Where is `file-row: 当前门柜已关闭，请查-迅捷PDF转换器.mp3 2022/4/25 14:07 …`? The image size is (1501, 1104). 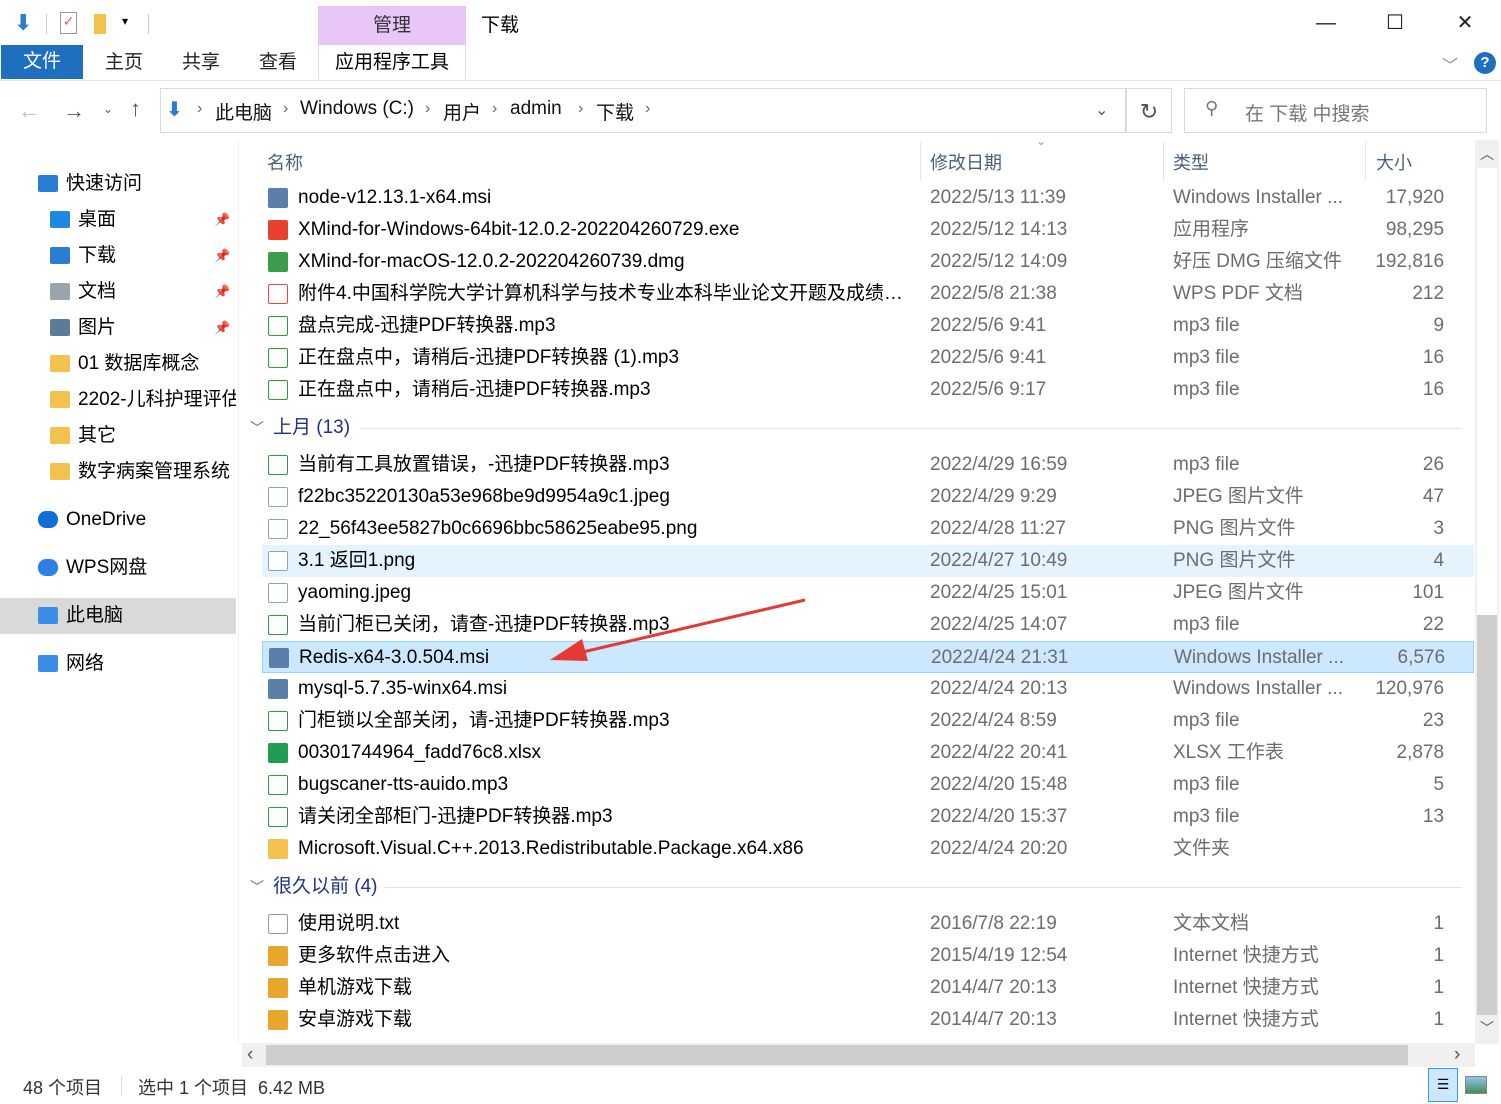
file-row: 当前门柜已关闭，请查-迅捷PDF转换器.mp3 2022/4/25 14:07 … is located at coordinates (868, 625).